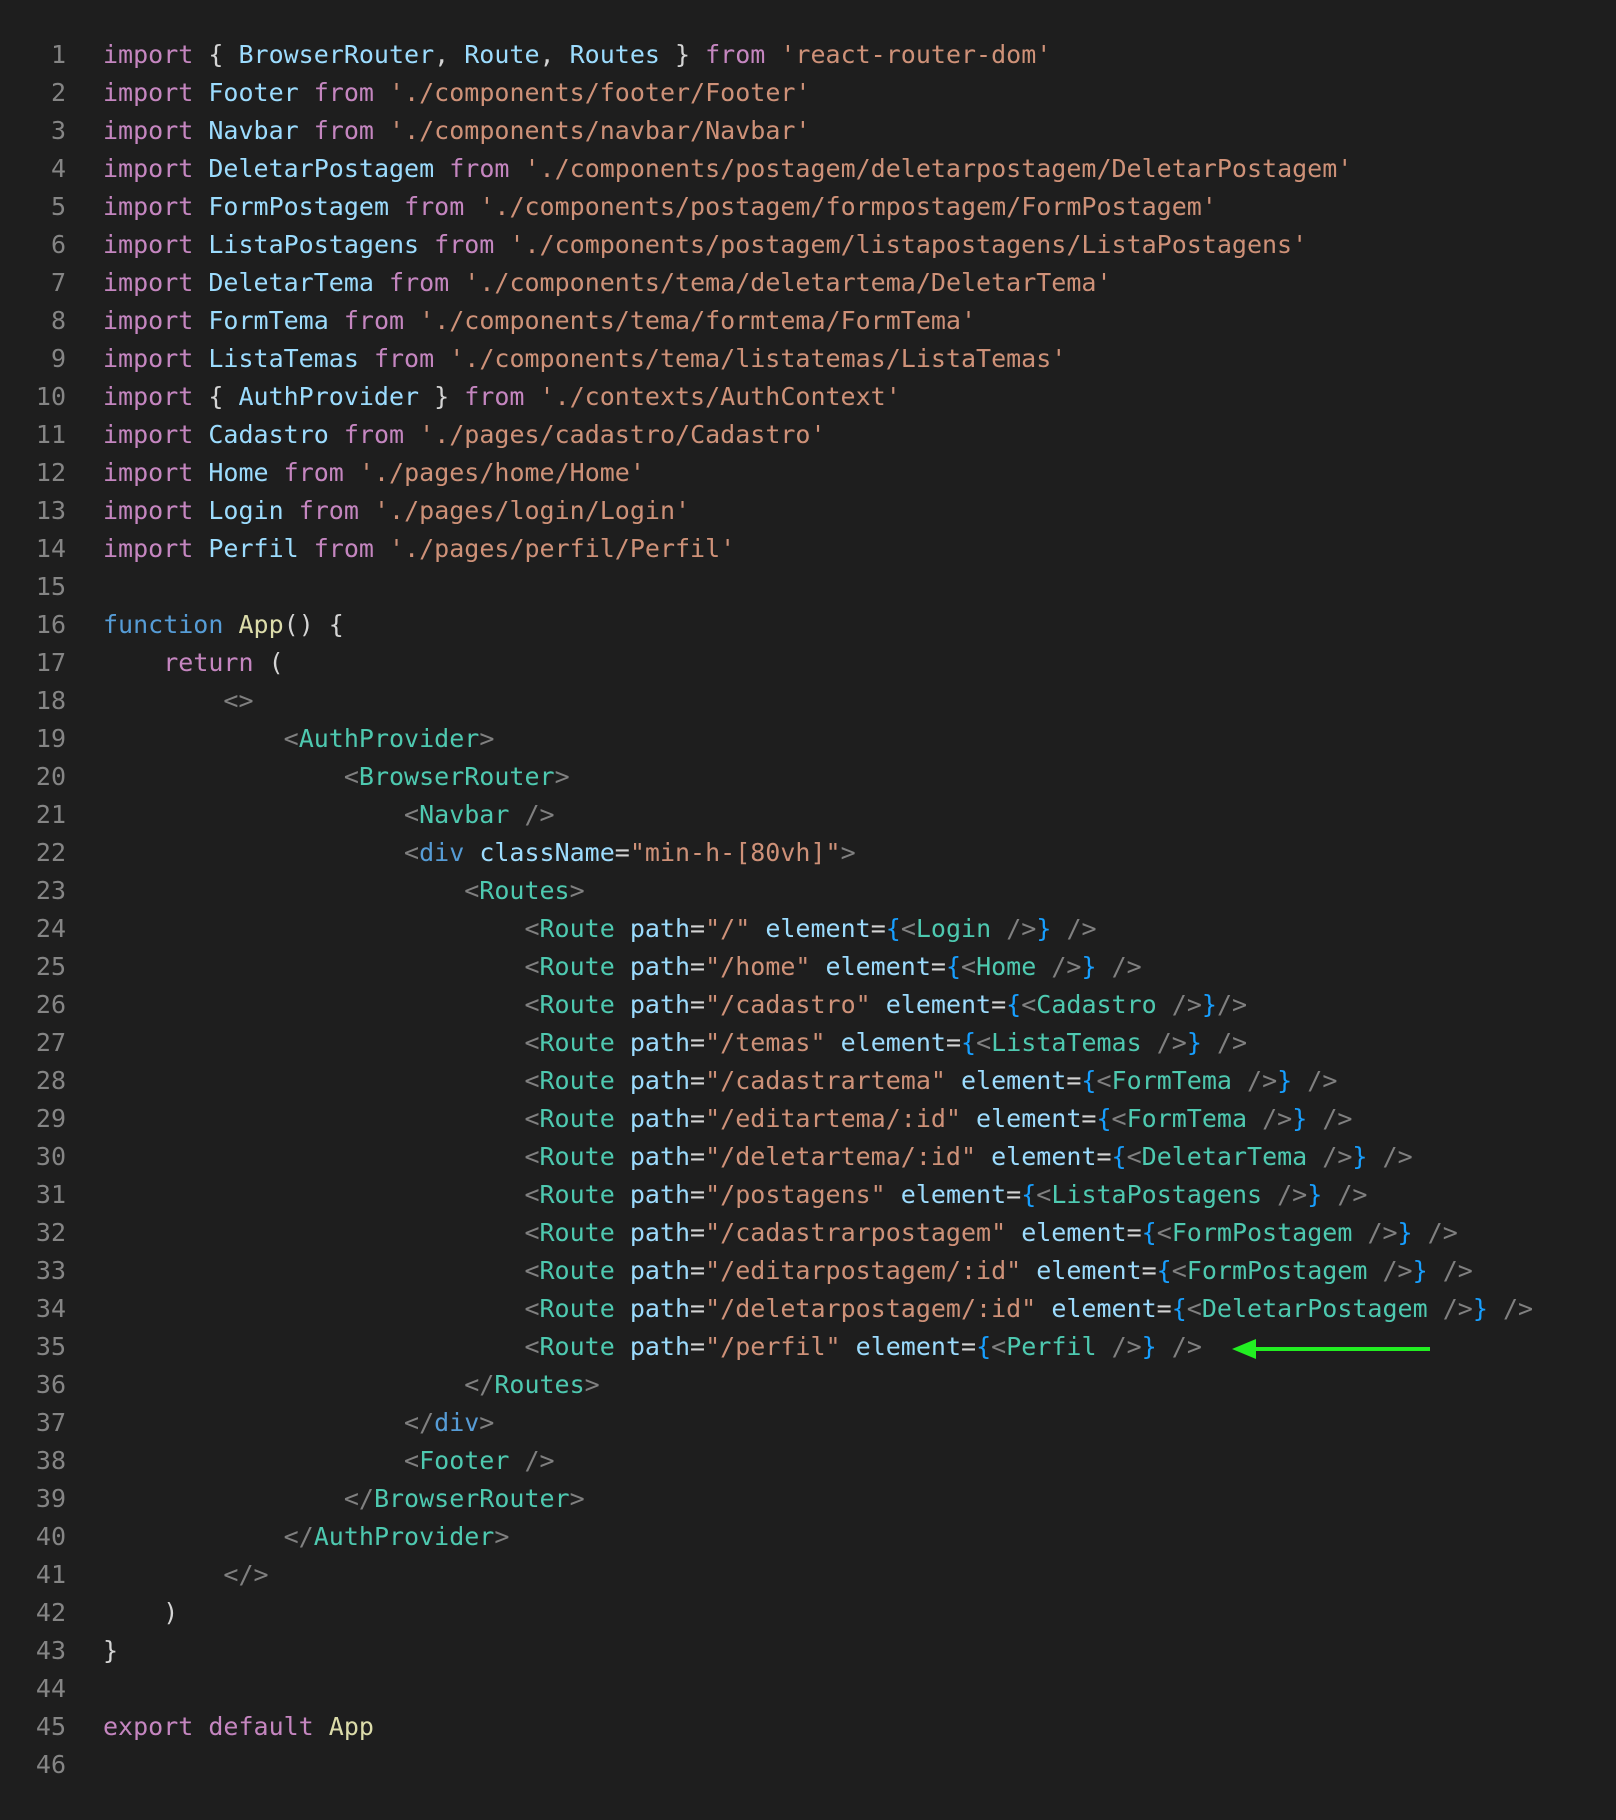  Describe the element at coordinates (808, 473) in the screenshot. I see `code-line: 12 import Home from './pages/home/Home'` at that location.